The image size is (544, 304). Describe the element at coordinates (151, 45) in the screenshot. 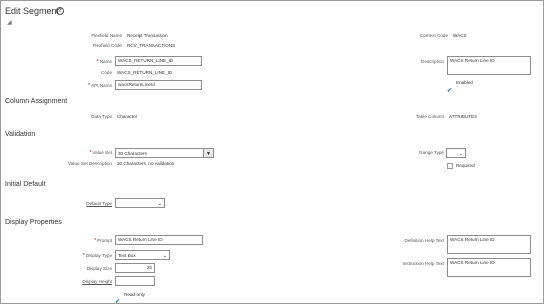

I see `flexfield-code-value: RCV_TRANSACTIONS` at that location.